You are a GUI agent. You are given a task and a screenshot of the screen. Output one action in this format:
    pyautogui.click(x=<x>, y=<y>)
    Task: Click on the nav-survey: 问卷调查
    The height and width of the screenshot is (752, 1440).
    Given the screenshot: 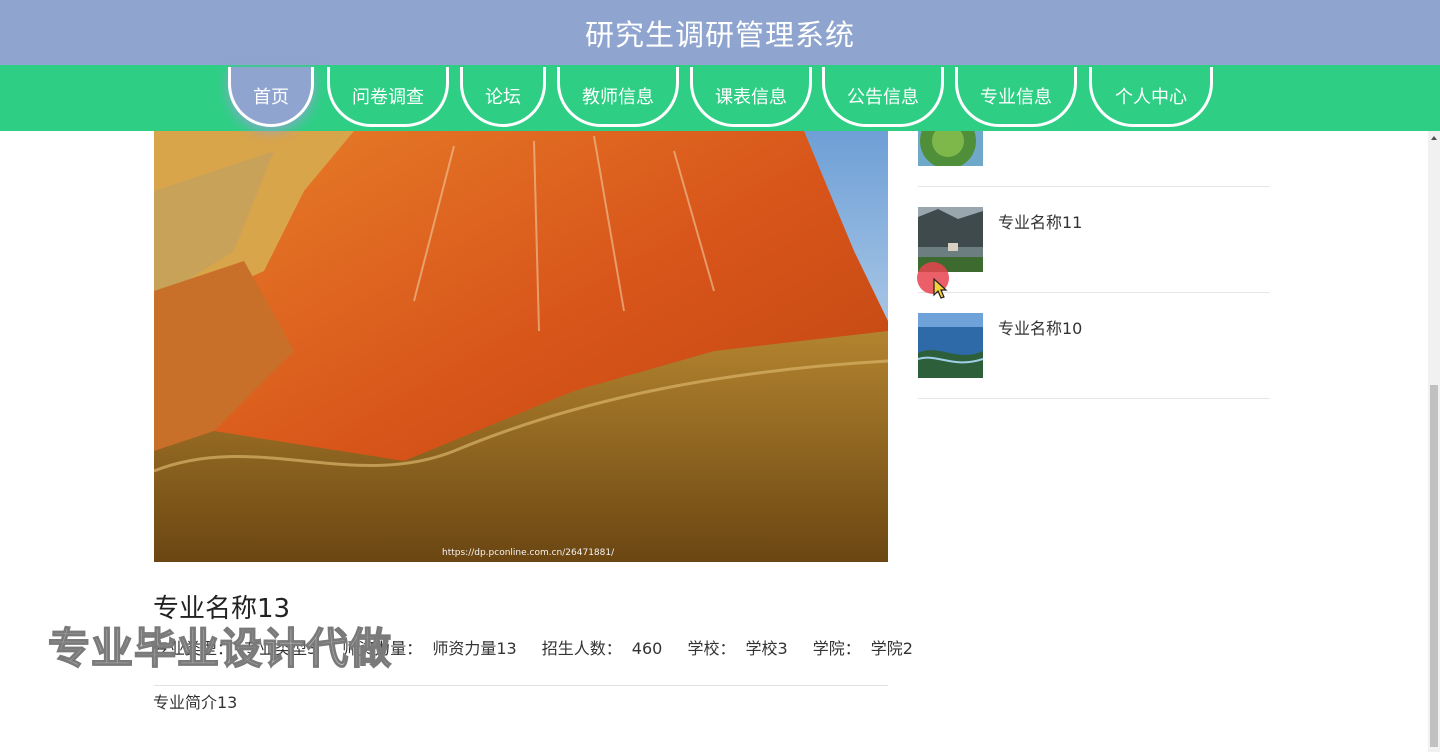 What is the action you would take?
    pyautogui.click(x=388, y=97)
    